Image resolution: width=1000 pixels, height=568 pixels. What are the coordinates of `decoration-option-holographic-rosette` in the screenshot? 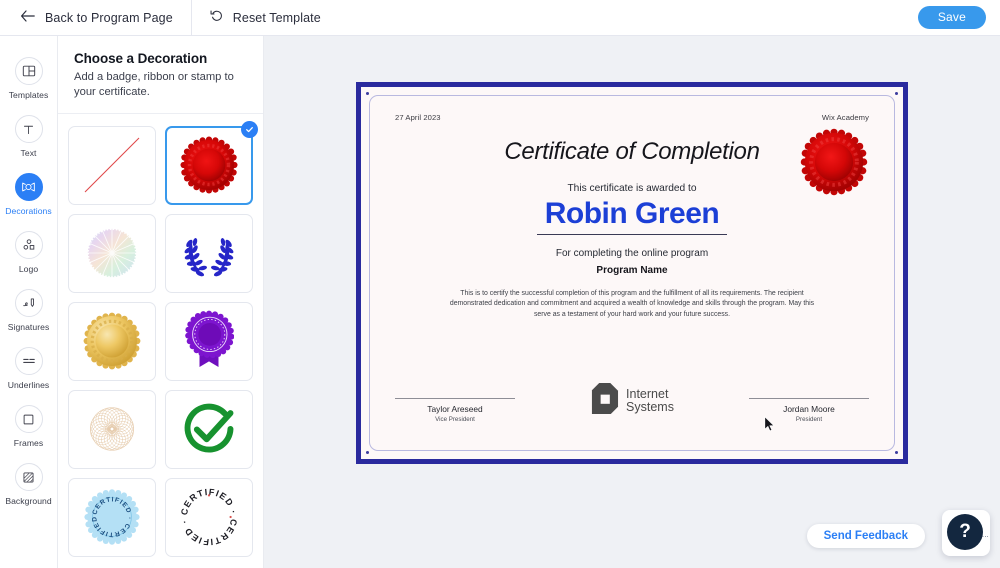 It's located at (112, 253).